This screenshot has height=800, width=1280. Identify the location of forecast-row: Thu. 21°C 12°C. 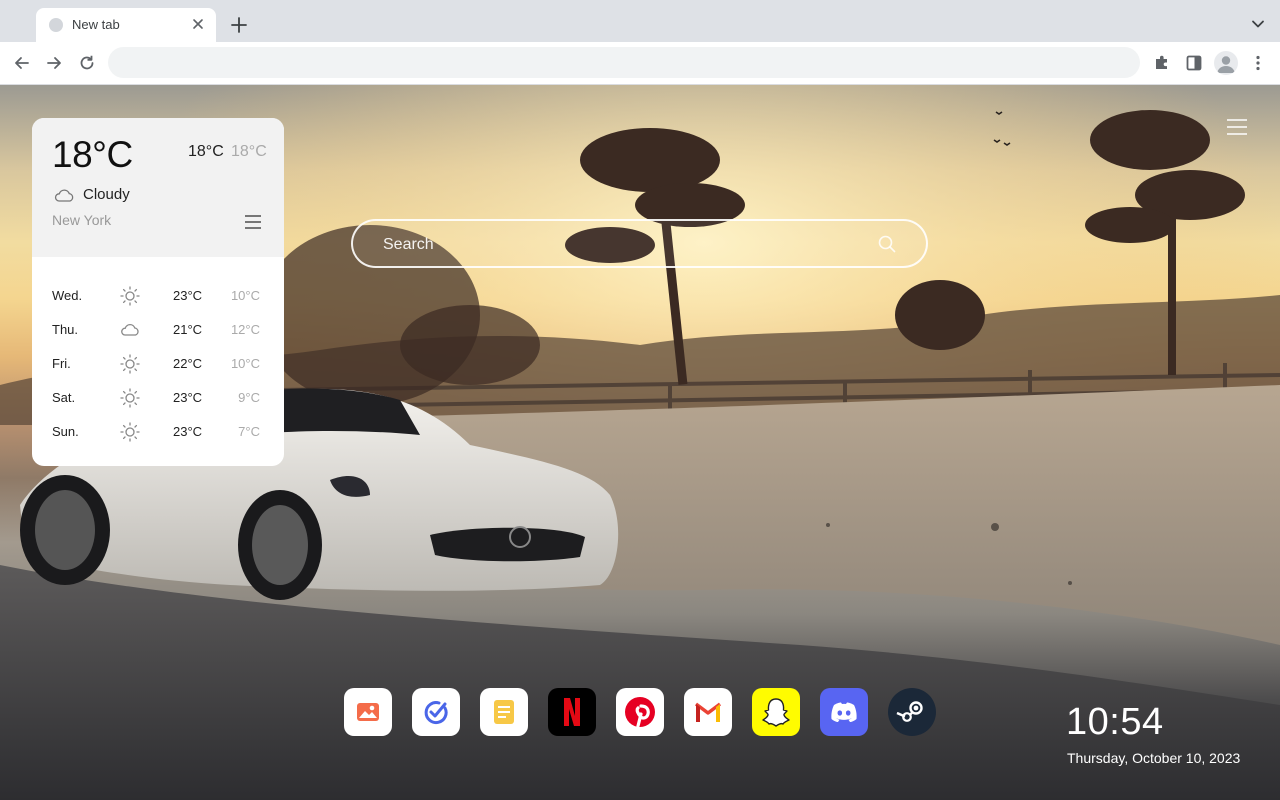
(158, 330).